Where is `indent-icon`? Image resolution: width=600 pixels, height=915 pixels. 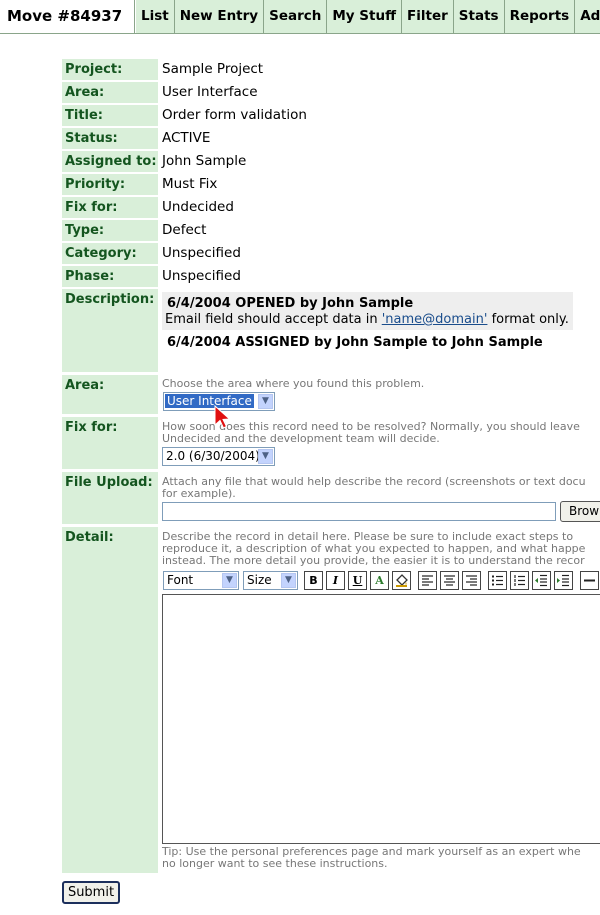
indent-icon is located at coordinates (563, 580).